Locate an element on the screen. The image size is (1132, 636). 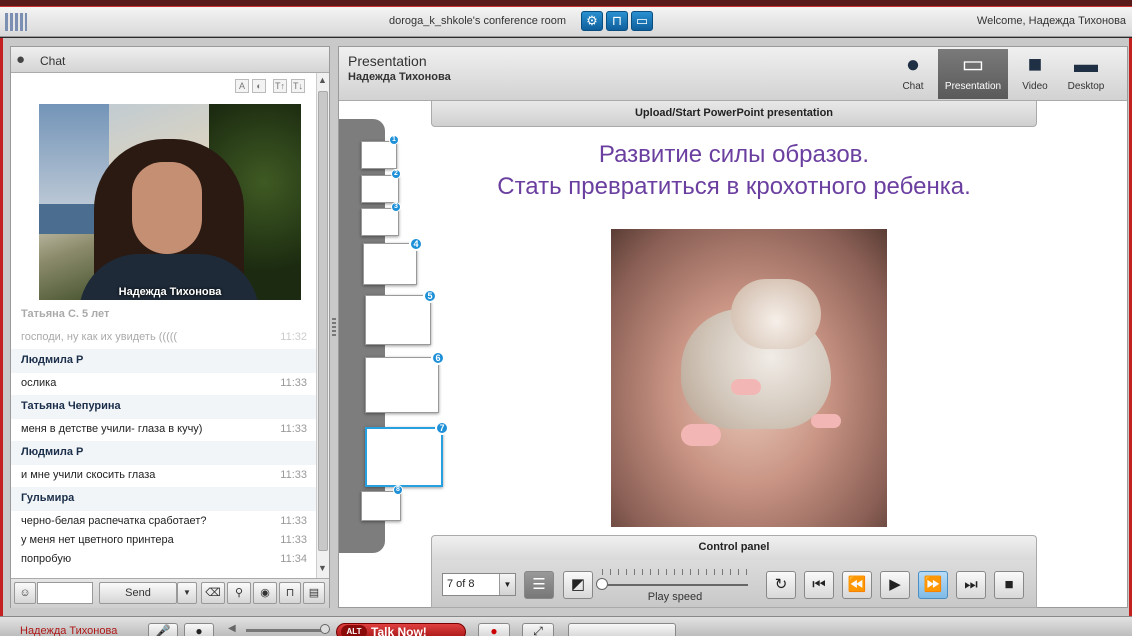
chat-input is located at coordinates (65, 593).